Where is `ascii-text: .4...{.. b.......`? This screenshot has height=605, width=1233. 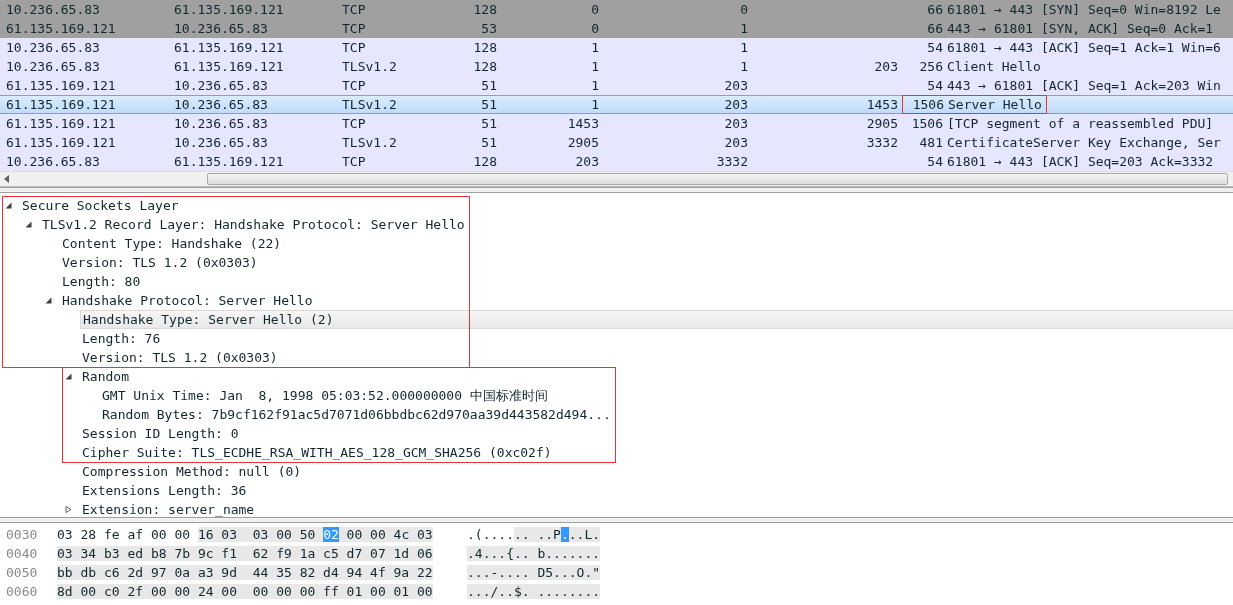
ascii-text: .4...{.. b....... is located at coordinates (534, 553).